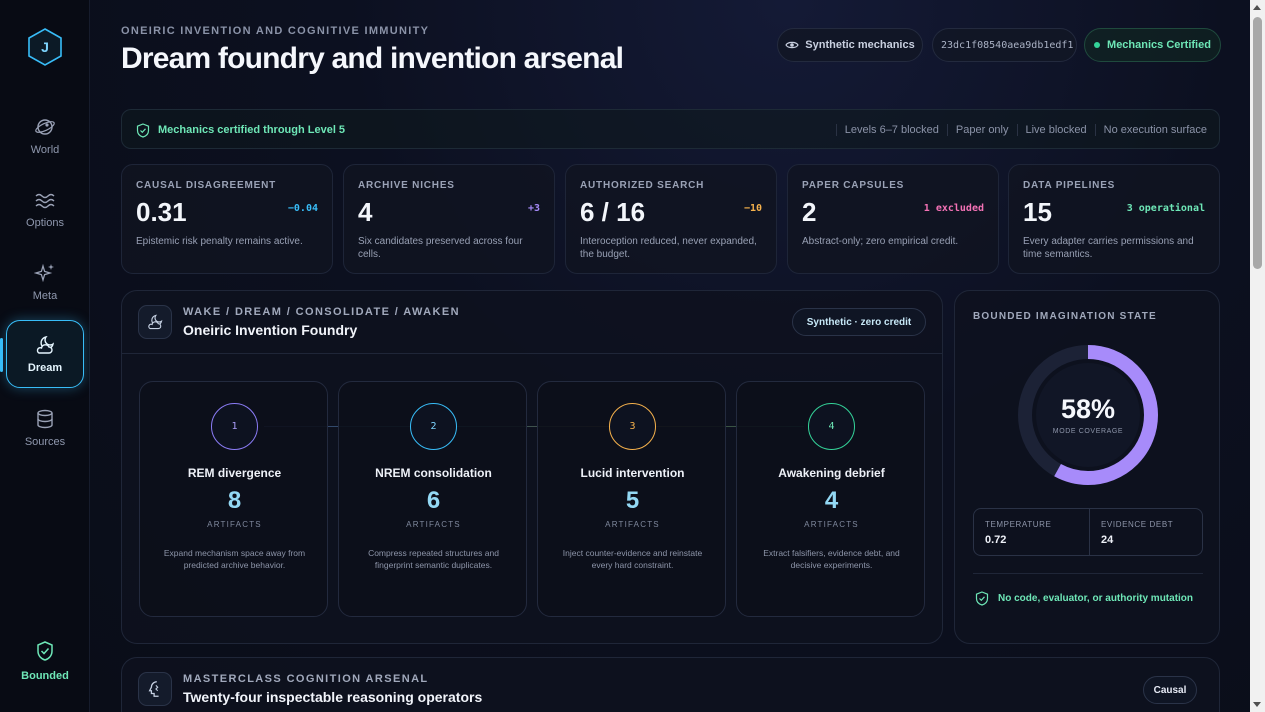  Describe the element at coordinates (880, 241) in the screenshot. I see `stat-description: Abstract-only; zero empirical credit.` at that location.